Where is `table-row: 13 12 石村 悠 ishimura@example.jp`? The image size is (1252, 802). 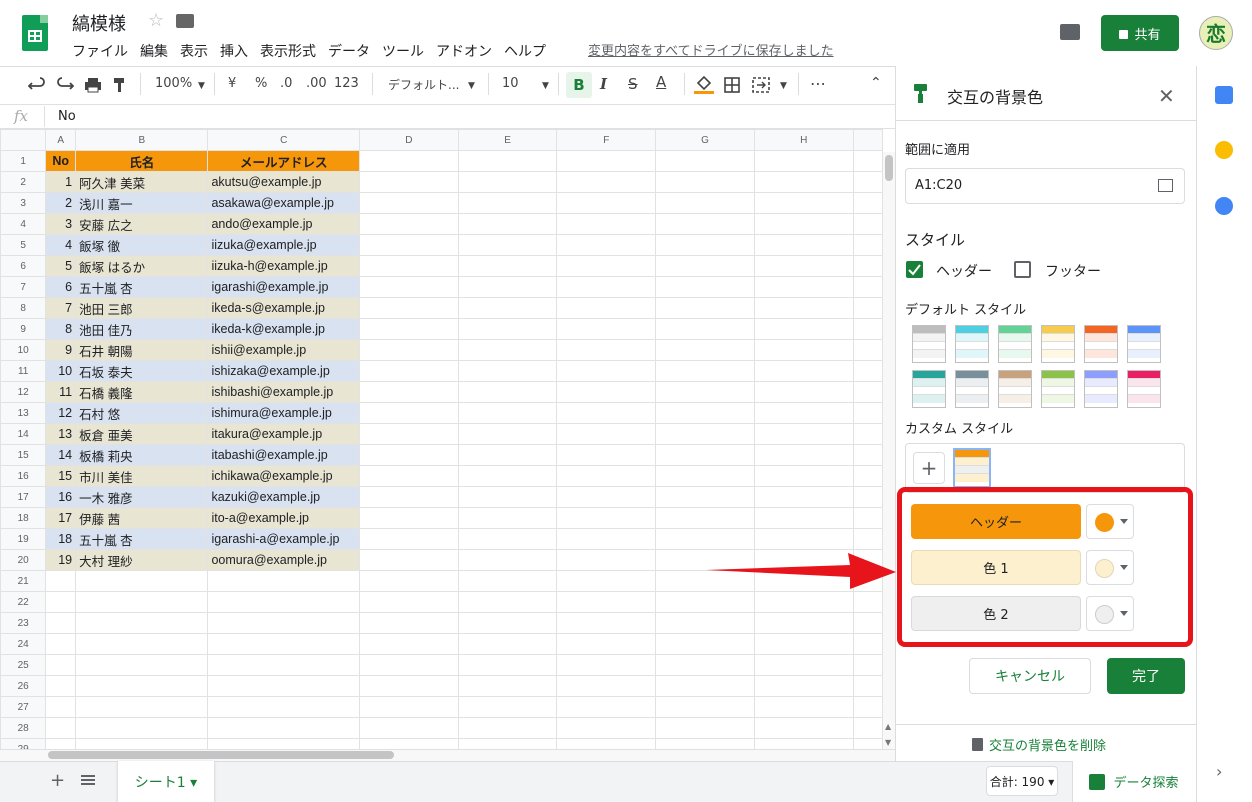
table-row: 13 12 石村 悠 ishimura@example.jp is located at coordinates (441, 413).